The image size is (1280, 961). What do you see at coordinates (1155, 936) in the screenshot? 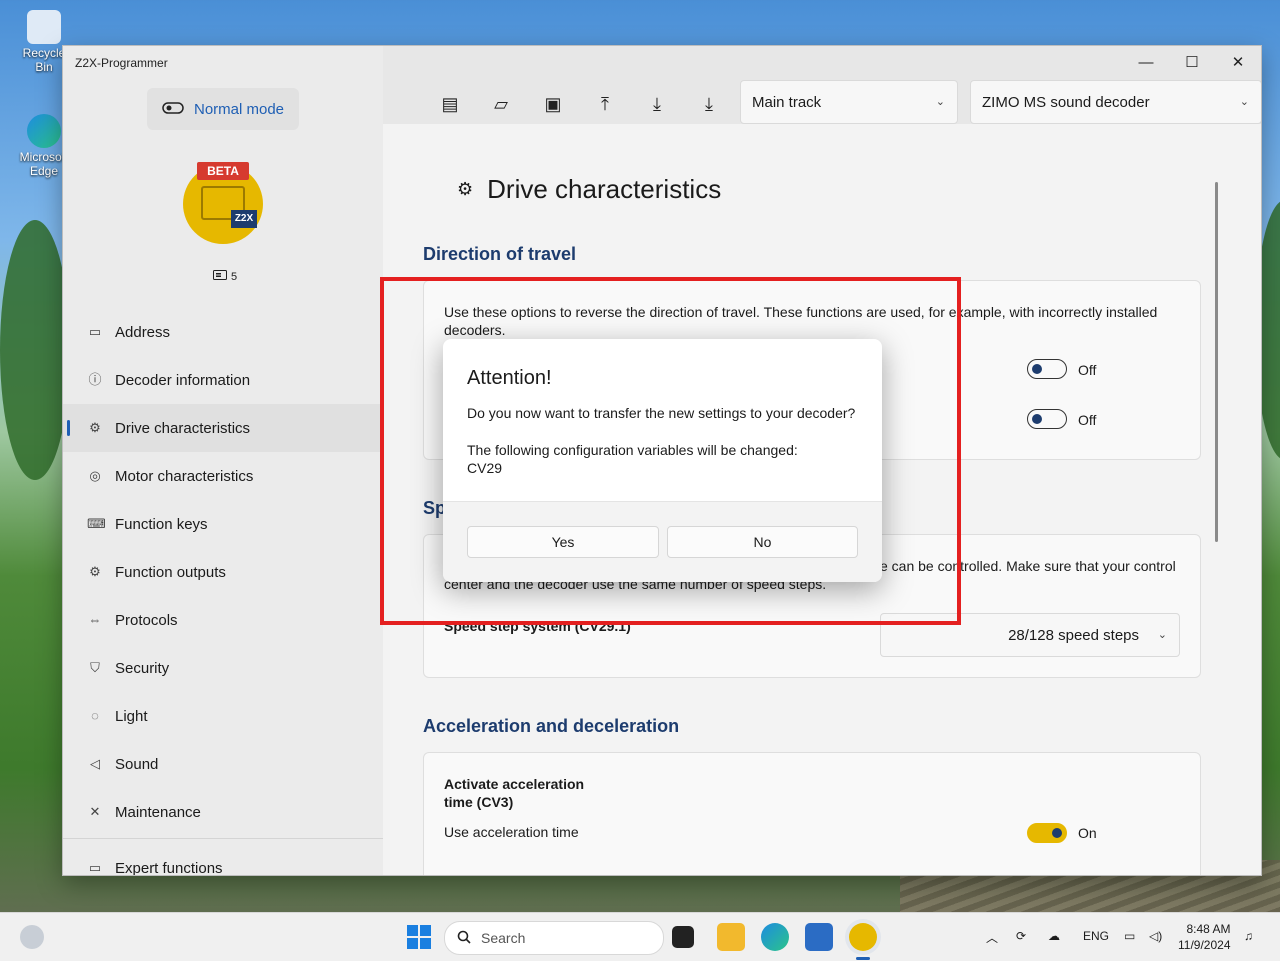
I see `volume-icon: ◁)` at bounding box center [1155, 936].